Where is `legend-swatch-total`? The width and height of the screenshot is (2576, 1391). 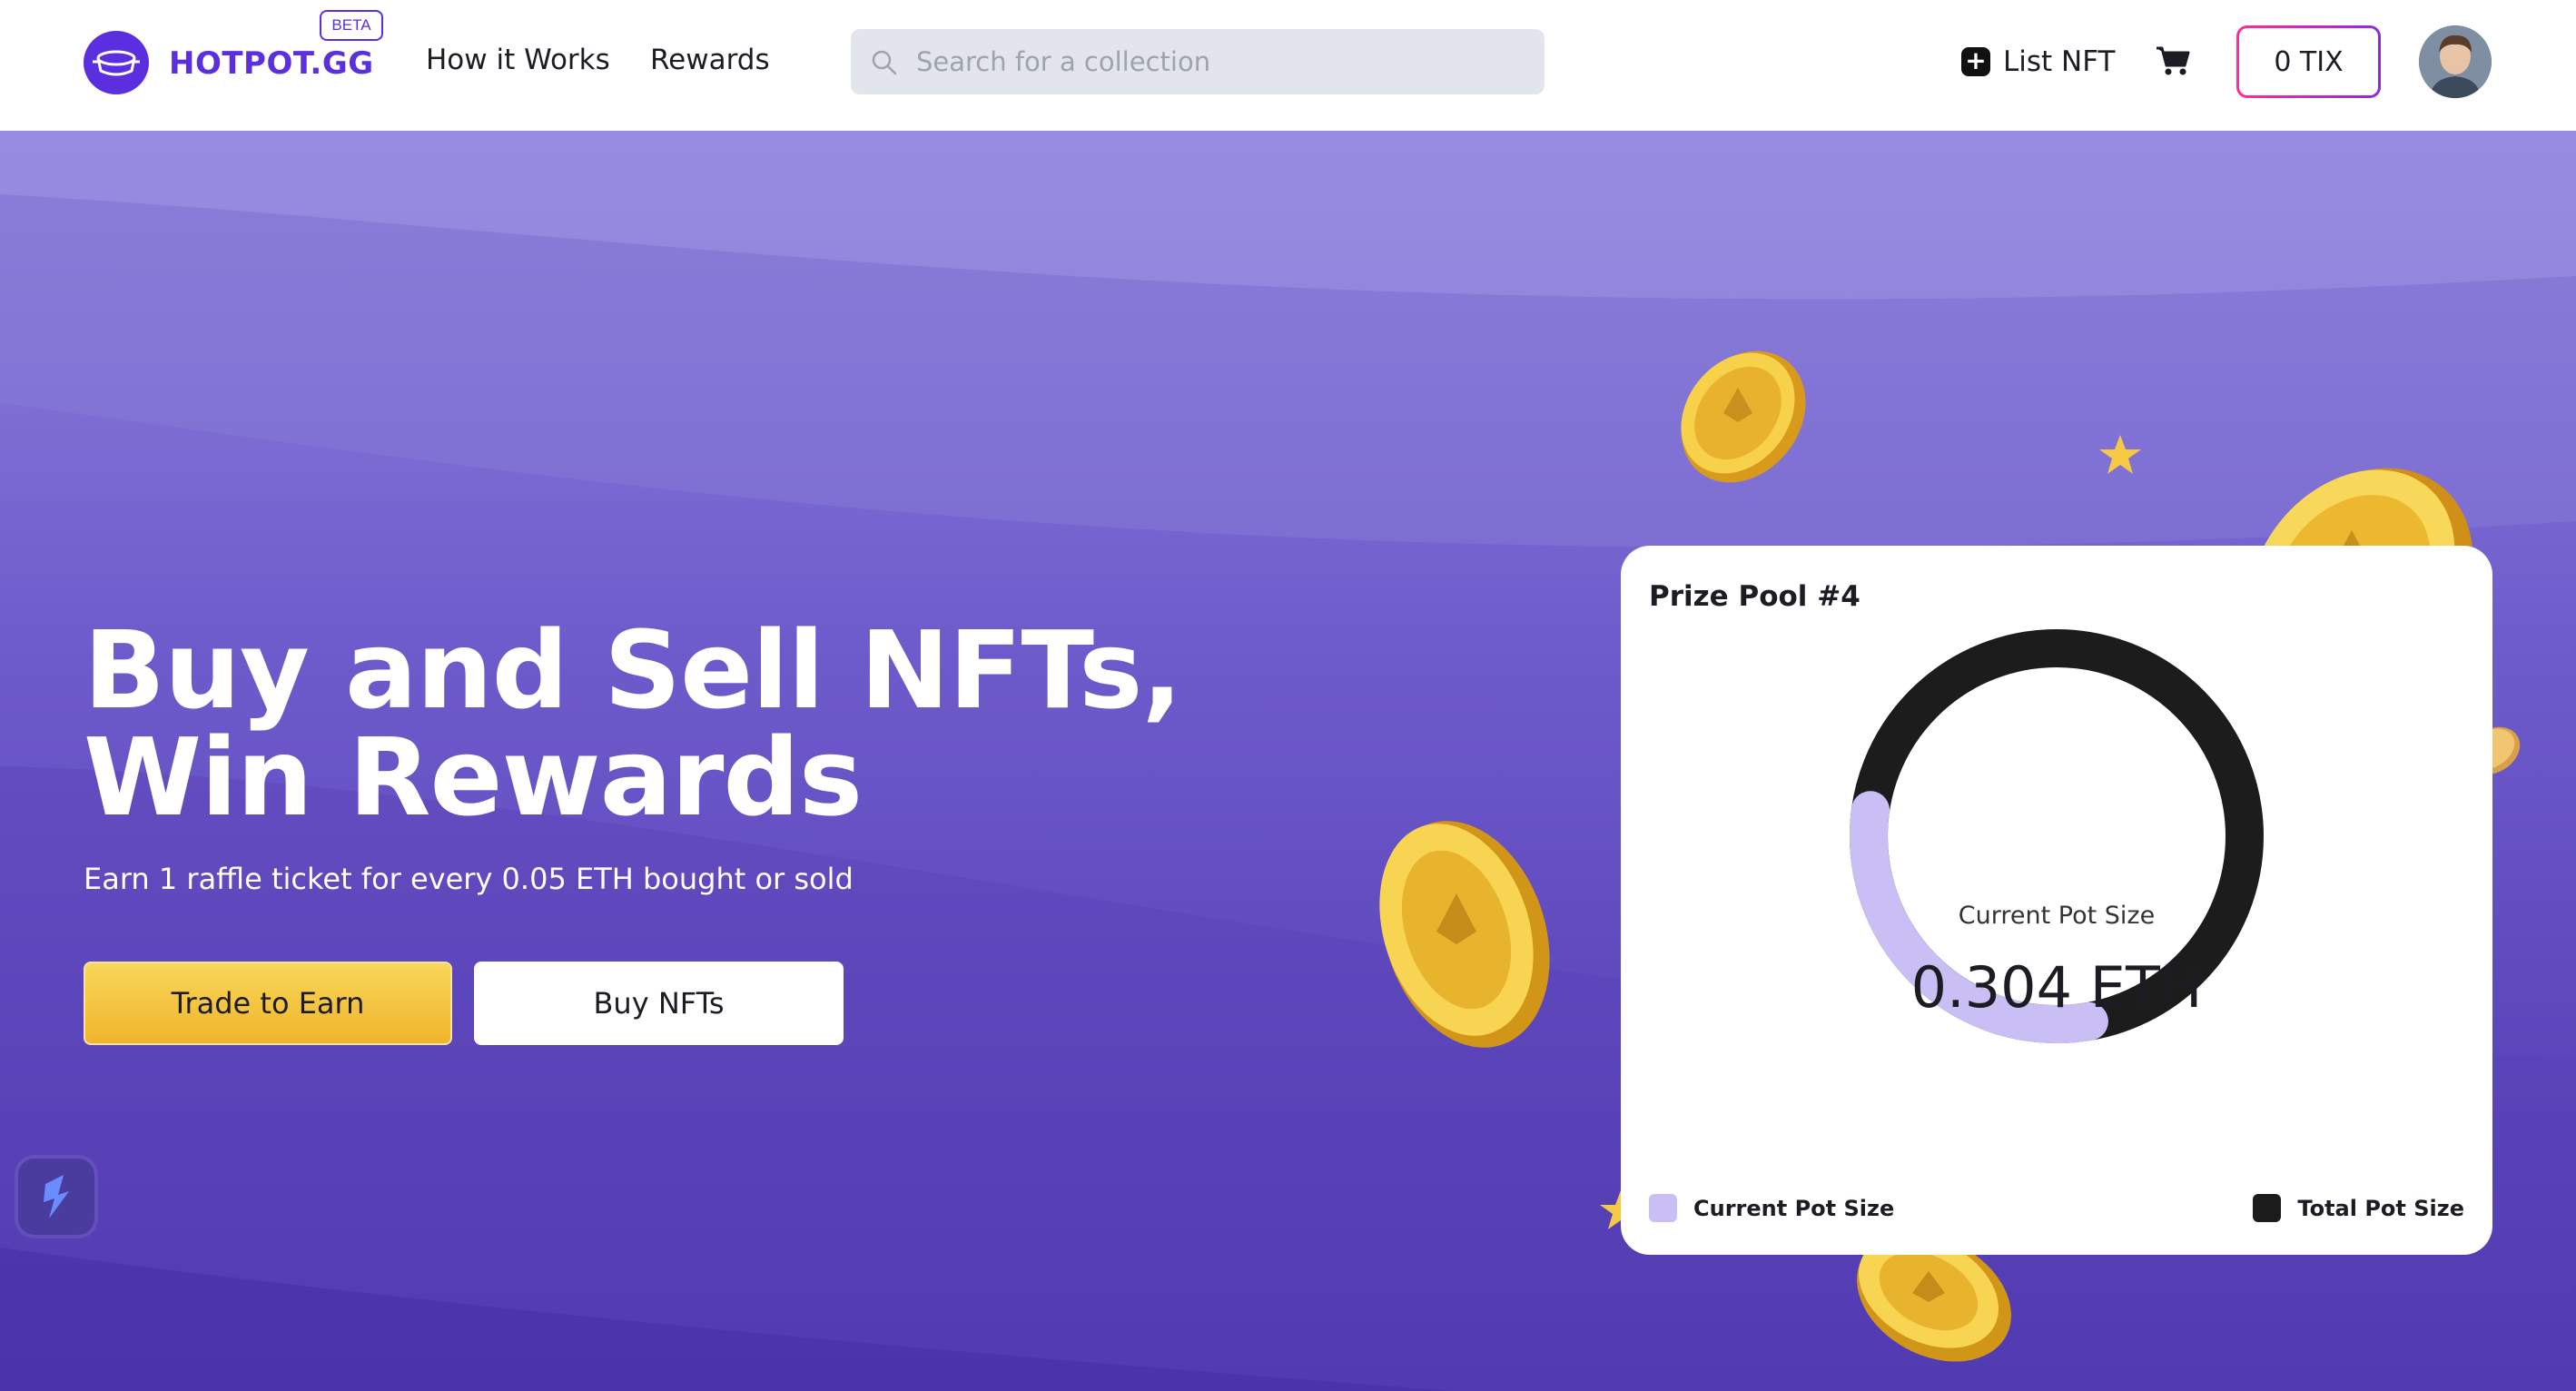 legend-swatch-total is located at coordinates (2267, 1208).